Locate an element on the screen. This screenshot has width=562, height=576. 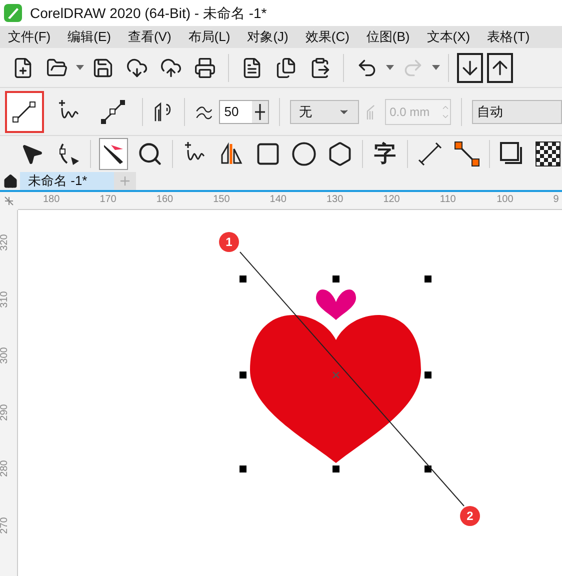
ruler-label: 310 is located at coordinates (5, 299).